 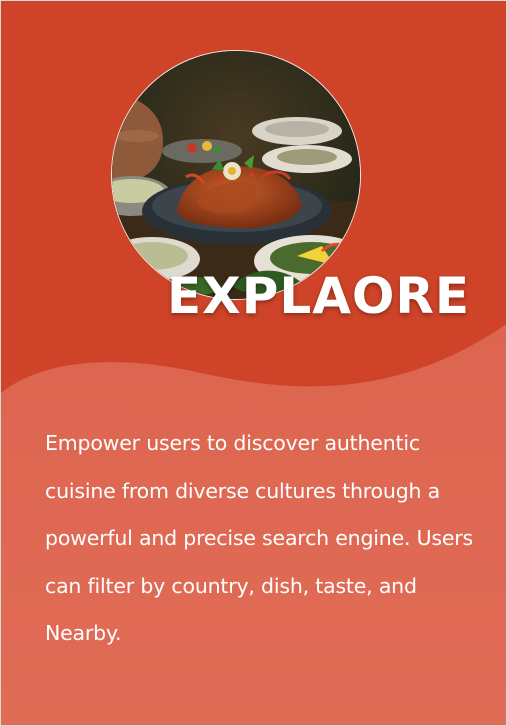 I want to click on card-title: EXPLAORE, so click(x=319, y=296).